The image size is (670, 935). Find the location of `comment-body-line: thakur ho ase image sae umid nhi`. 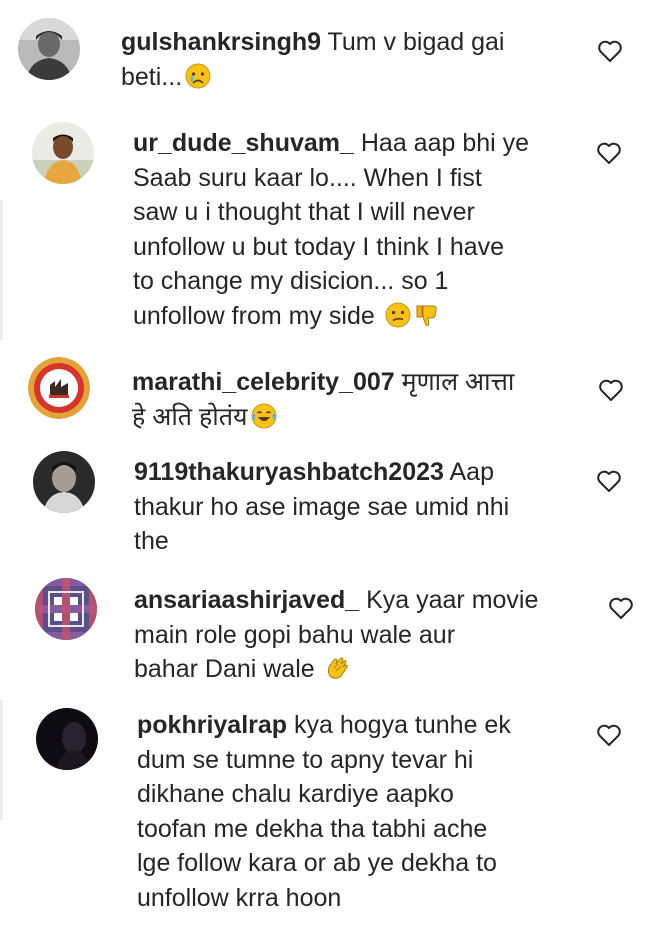

comment-body-line: thakur ho ase image sae umid nhi is located at coordinates (322, 506).